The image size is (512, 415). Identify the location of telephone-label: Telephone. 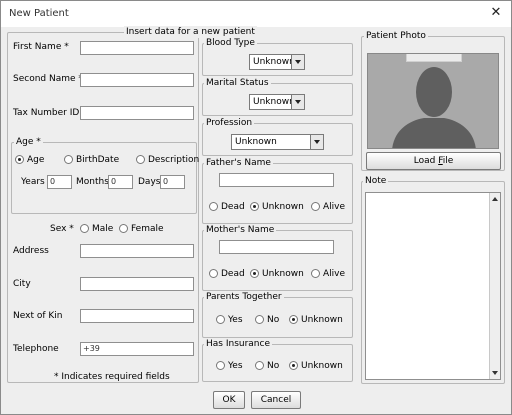
(36, 349).